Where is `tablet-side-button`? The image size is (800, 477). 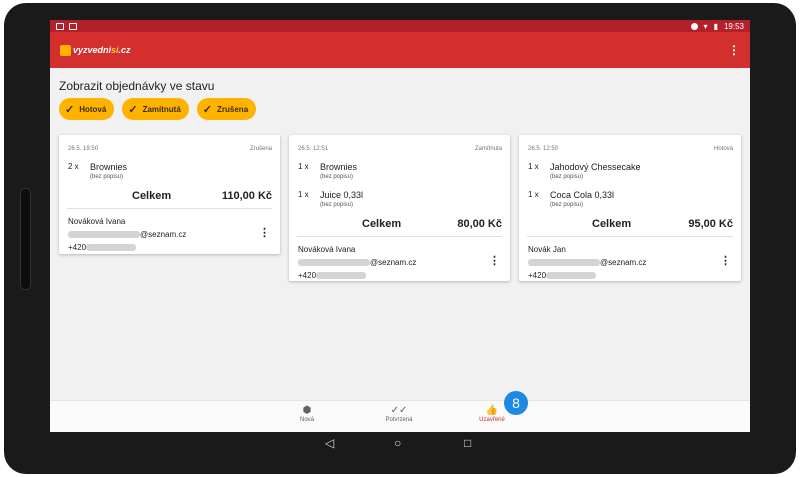
tablet-side-button is located at coordinates (25, 239).